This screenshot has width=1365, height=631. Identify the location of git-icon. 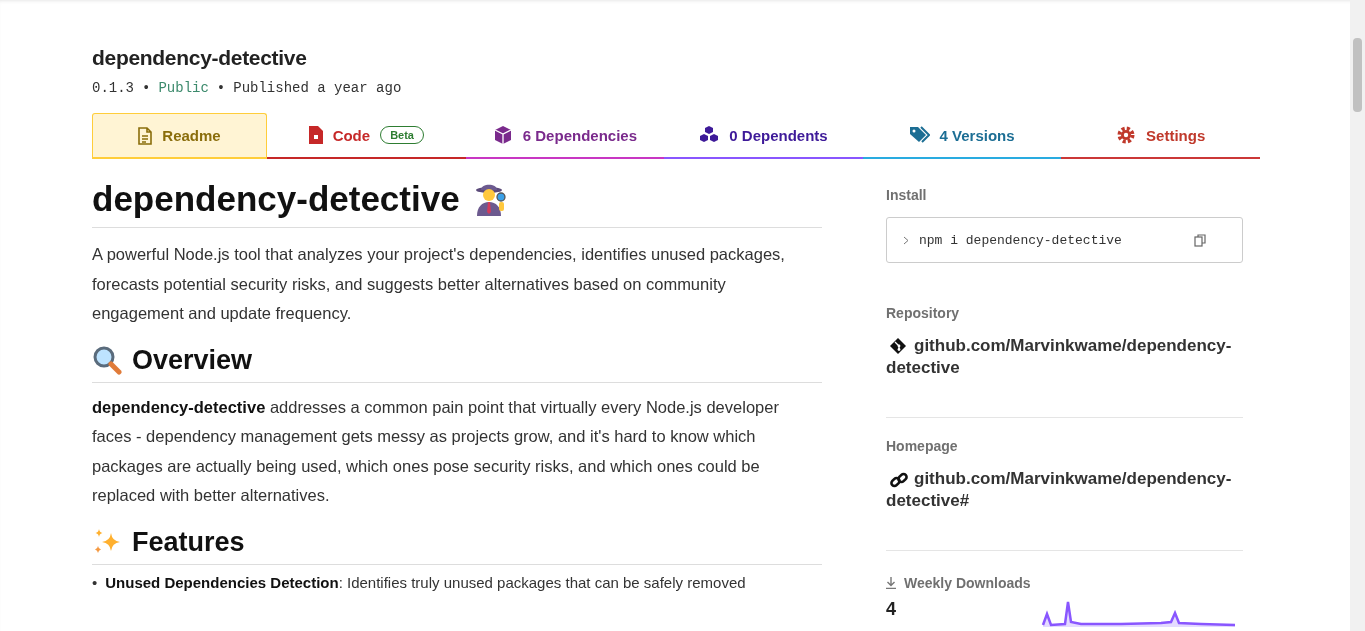
(898, 346).